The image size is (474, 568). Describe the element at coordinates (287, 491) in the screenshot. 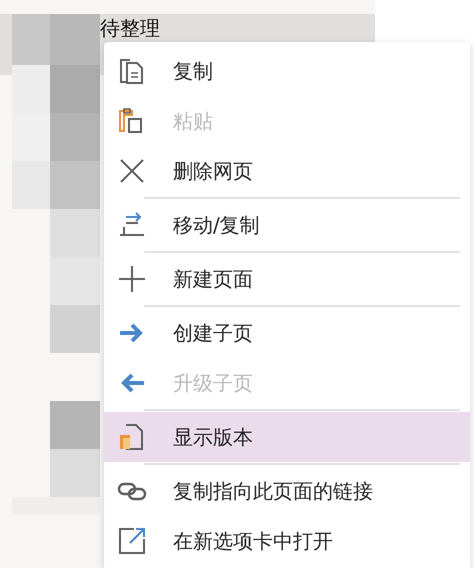

I see `menu-item: 复制指向此页面的链接` at that location.